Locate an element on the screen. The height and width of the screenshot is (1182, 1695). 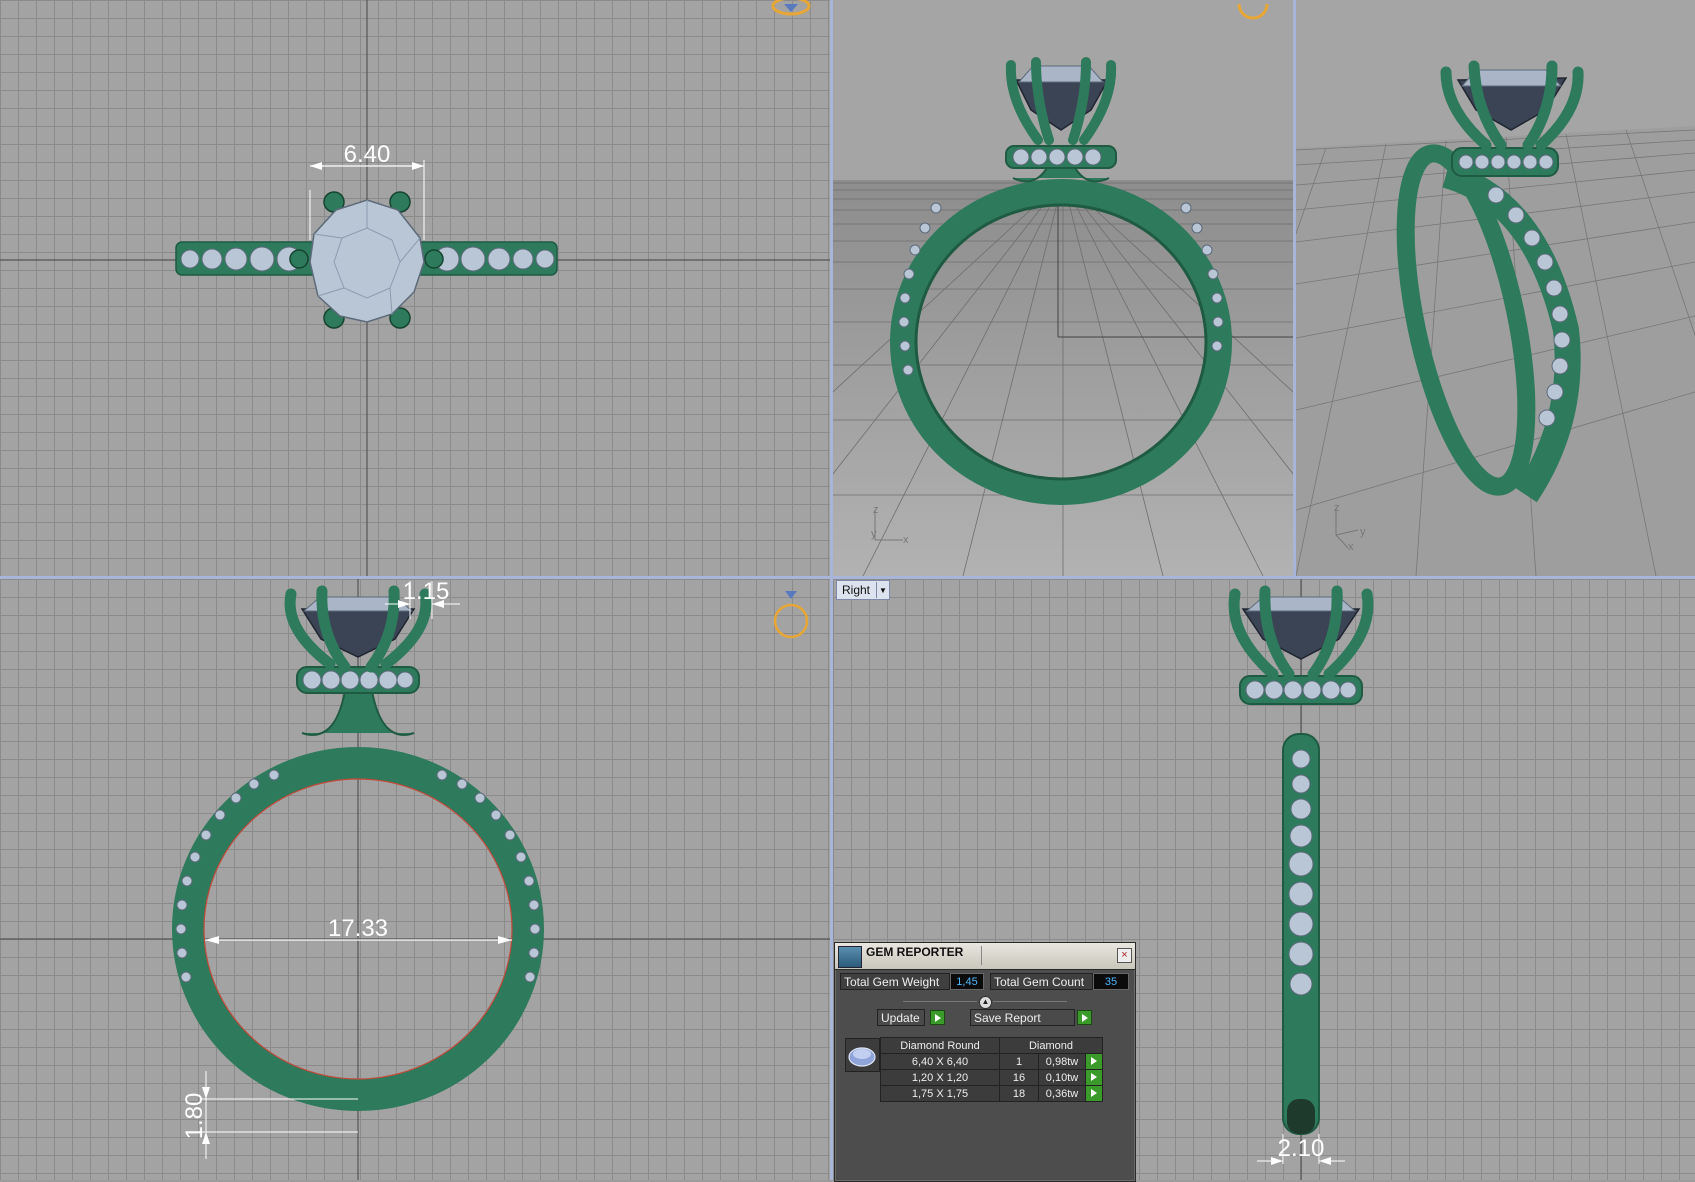
table-header: Diamond Round is located at coordinates (940, 1045).